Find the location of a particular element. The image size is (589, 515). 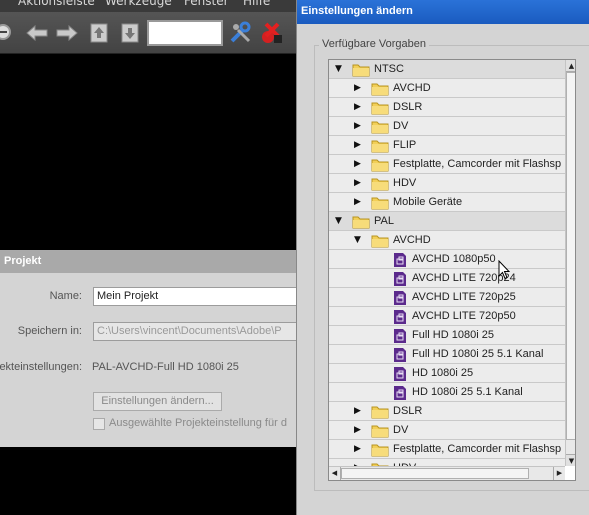

menu-item-aktionsleiste: Aktionsleiste is located at coordinates (56, 4).